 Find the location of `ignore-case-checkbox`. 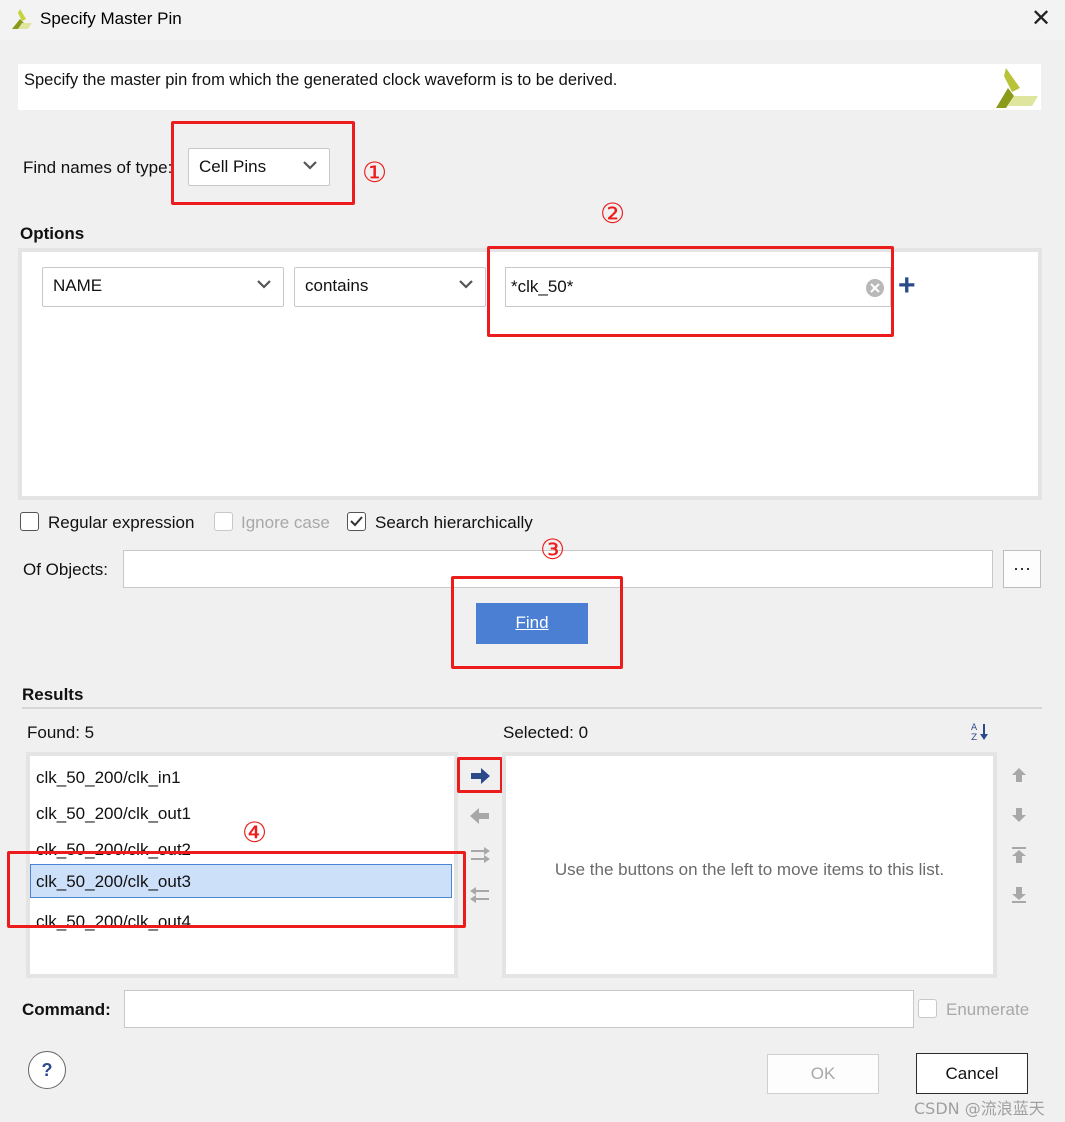

ignore-case-checkbox is located at coordinates (223, 521).